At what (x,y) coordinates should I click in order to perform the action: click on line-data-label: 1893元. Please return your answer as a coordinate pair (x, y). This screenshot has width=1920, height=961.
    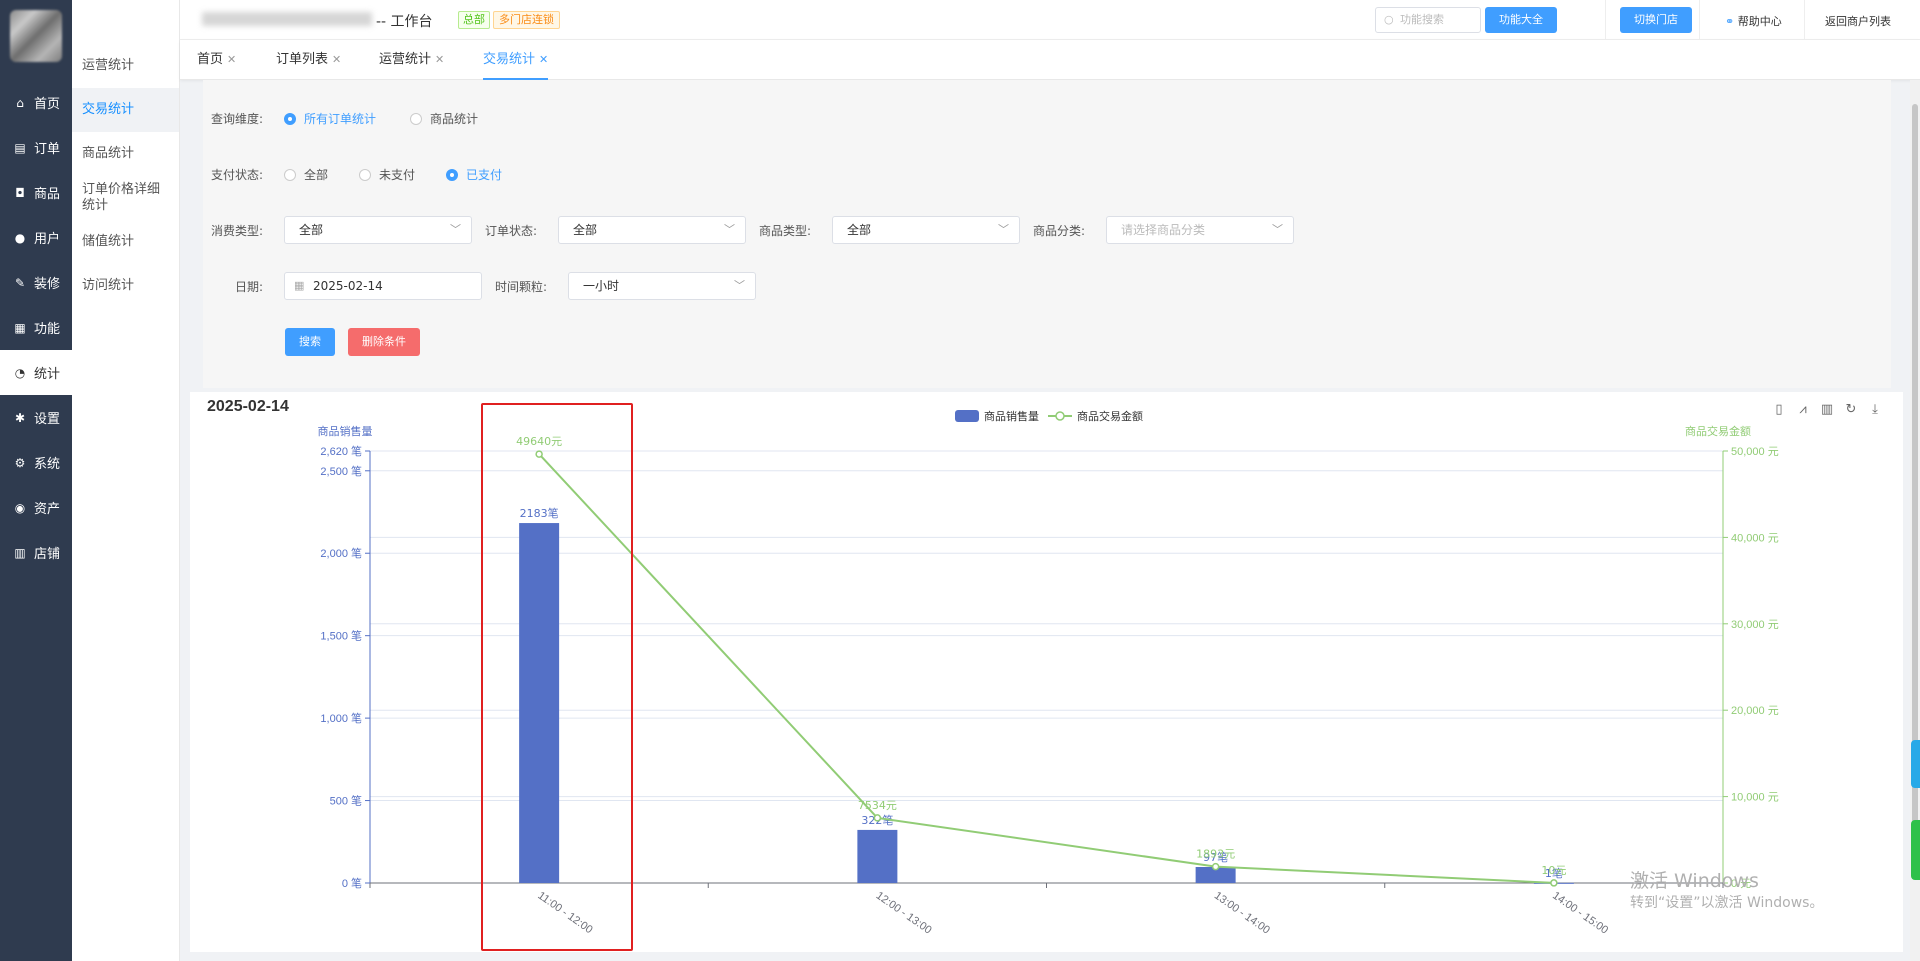
    Looking at the image, I should click on (1215, 854).